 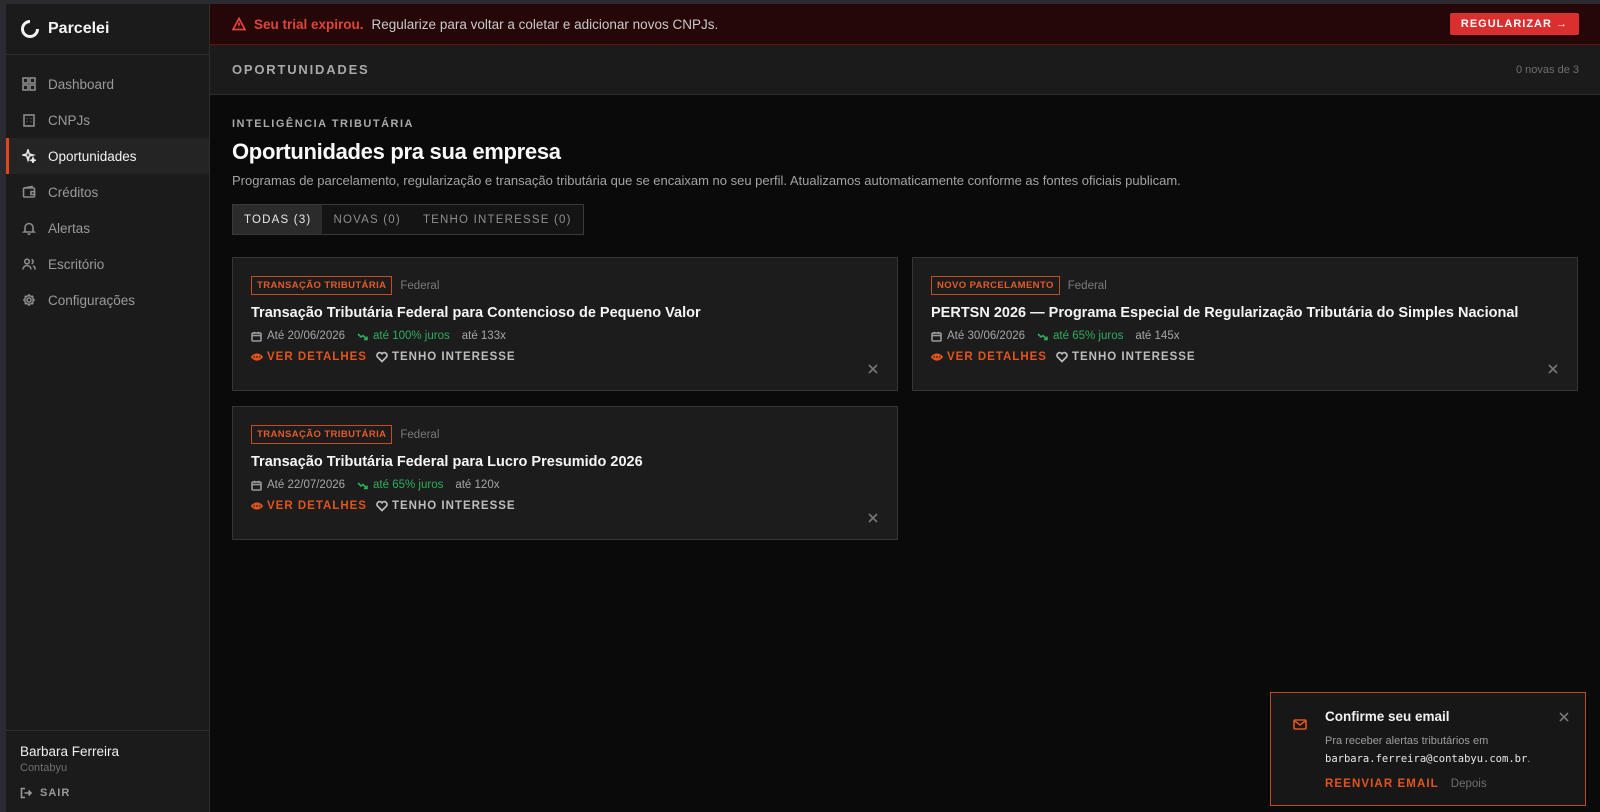 I want to click on page-title: OPORTUNIDADES, so click(x=301, y=69).